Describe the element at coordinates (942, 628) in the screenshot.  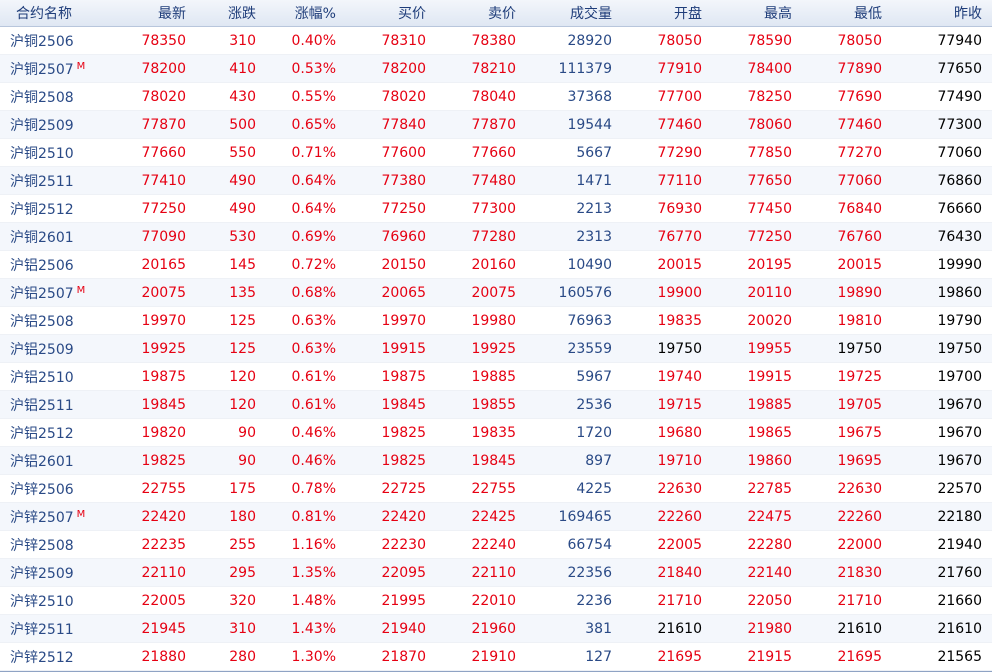
I see `prev-close-cell: 21610` at that location.